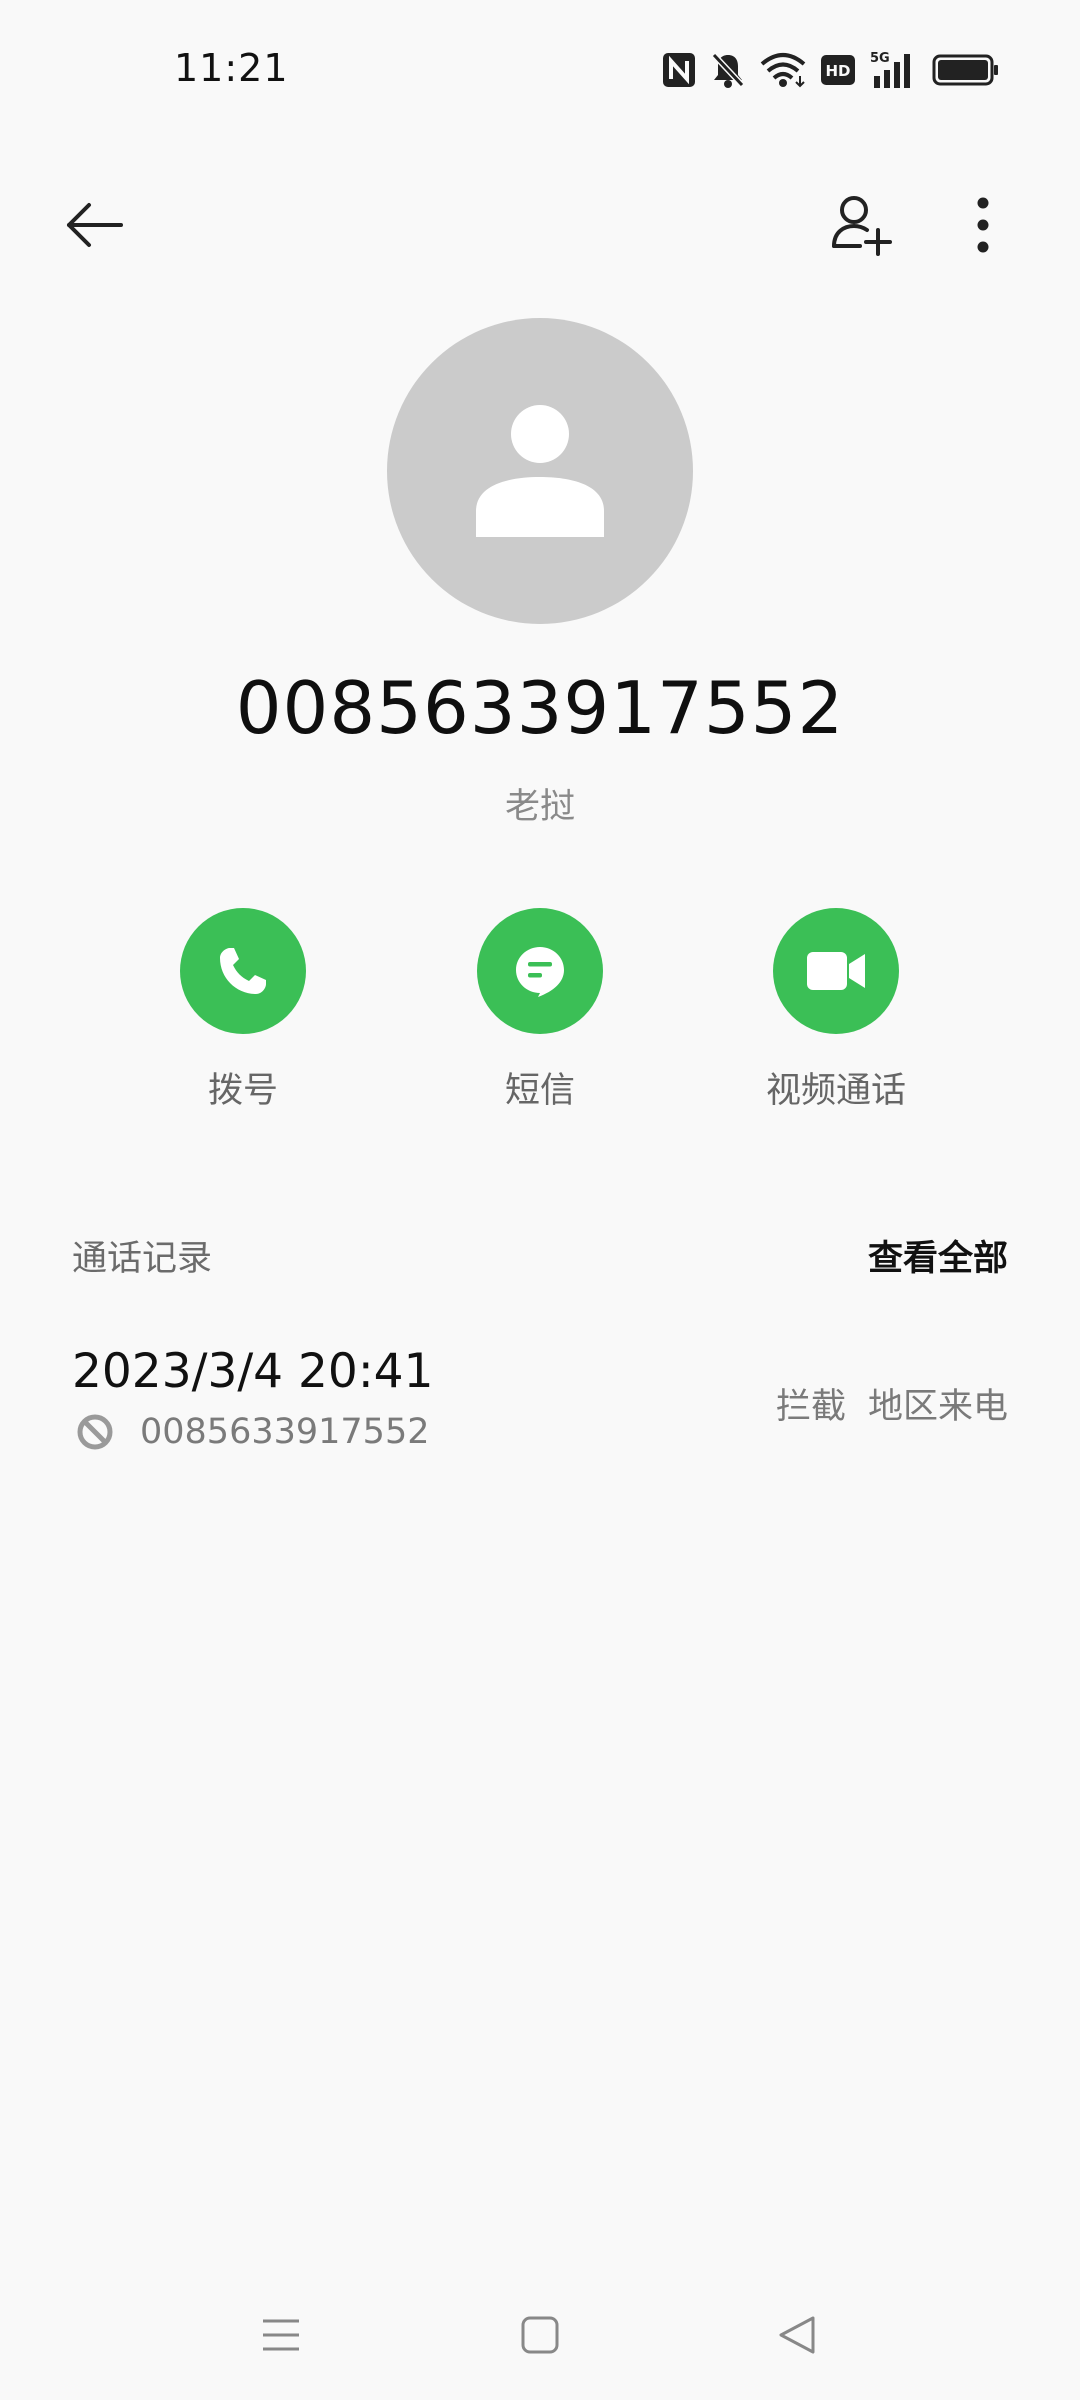  I want to click on call-action: 拨号, so click(243, 1010).